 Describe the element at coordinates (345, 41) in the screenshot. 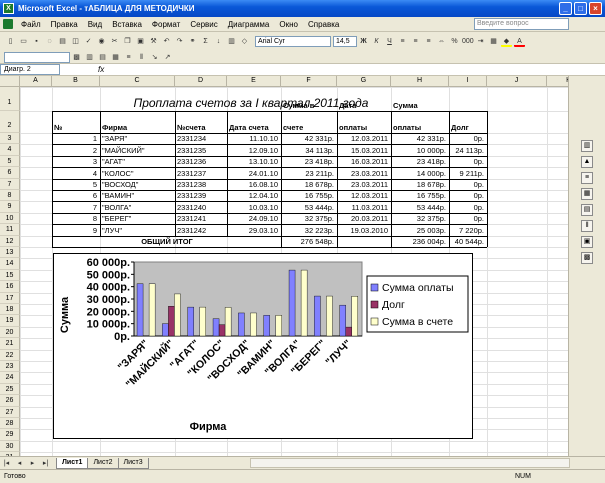

I see `font-size-select: 14,5` at that location.